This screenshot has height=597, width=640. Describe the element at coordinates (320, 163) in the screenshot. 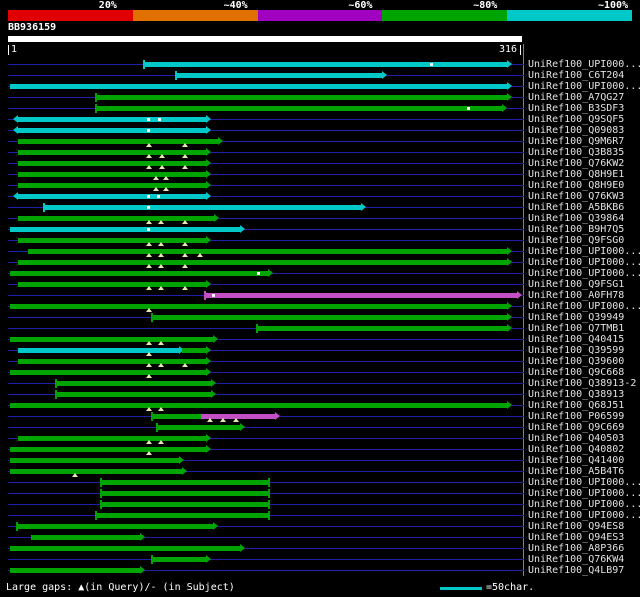

I see `alignment-row: UniRef100_Q76KW2` at that location.